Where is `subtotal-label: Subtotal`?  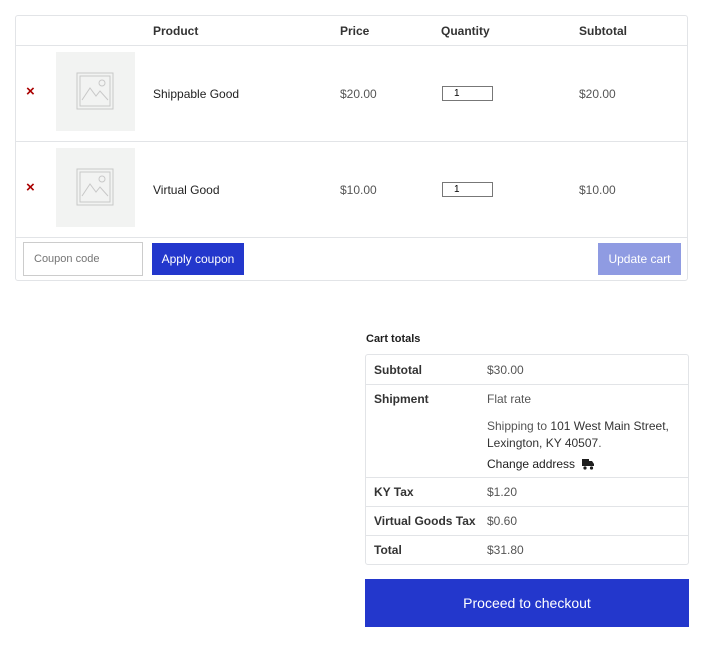 subtotal-label: Subtotal is located at coordinates (398, 370).